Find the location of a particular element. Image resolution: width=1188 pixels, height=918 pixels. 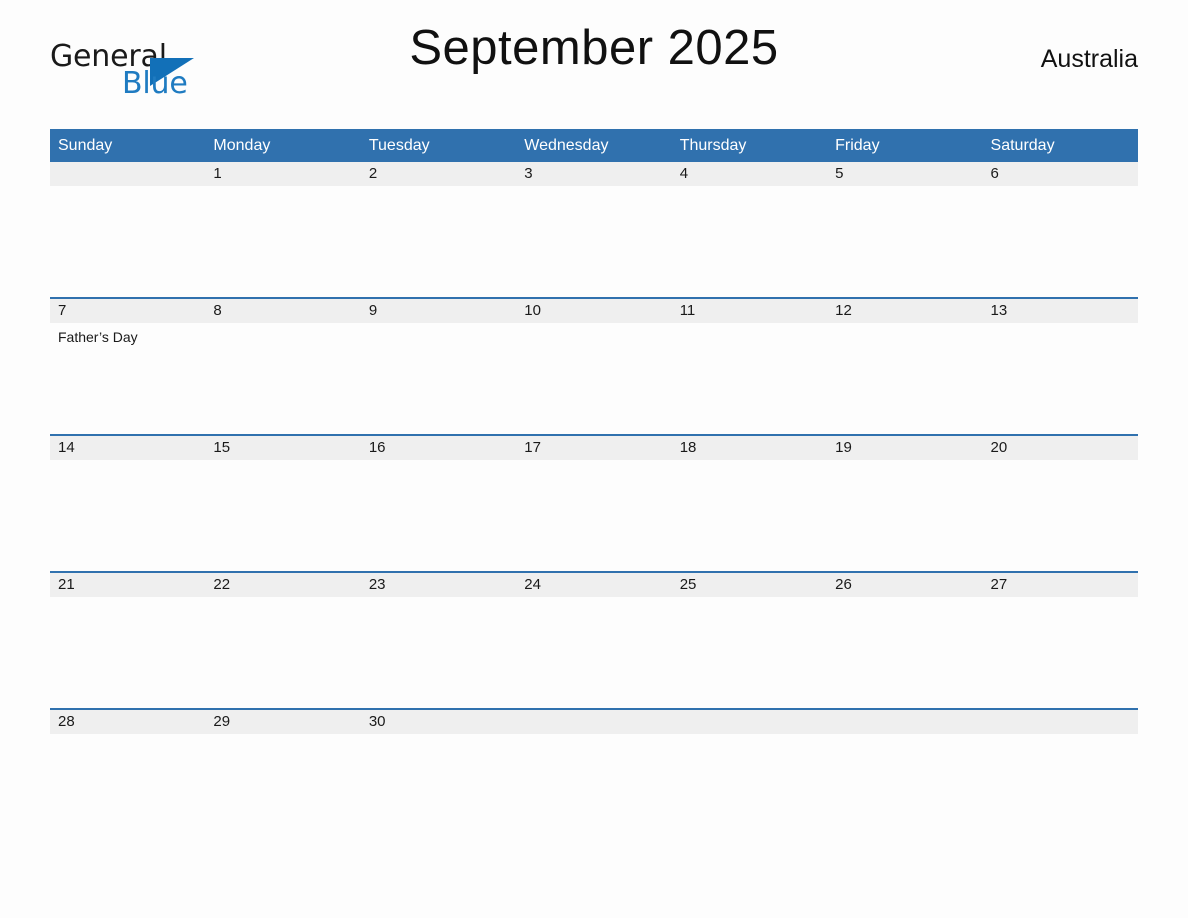

weekday-header-saturday: Saturday is located at coordinates (1022, 145).